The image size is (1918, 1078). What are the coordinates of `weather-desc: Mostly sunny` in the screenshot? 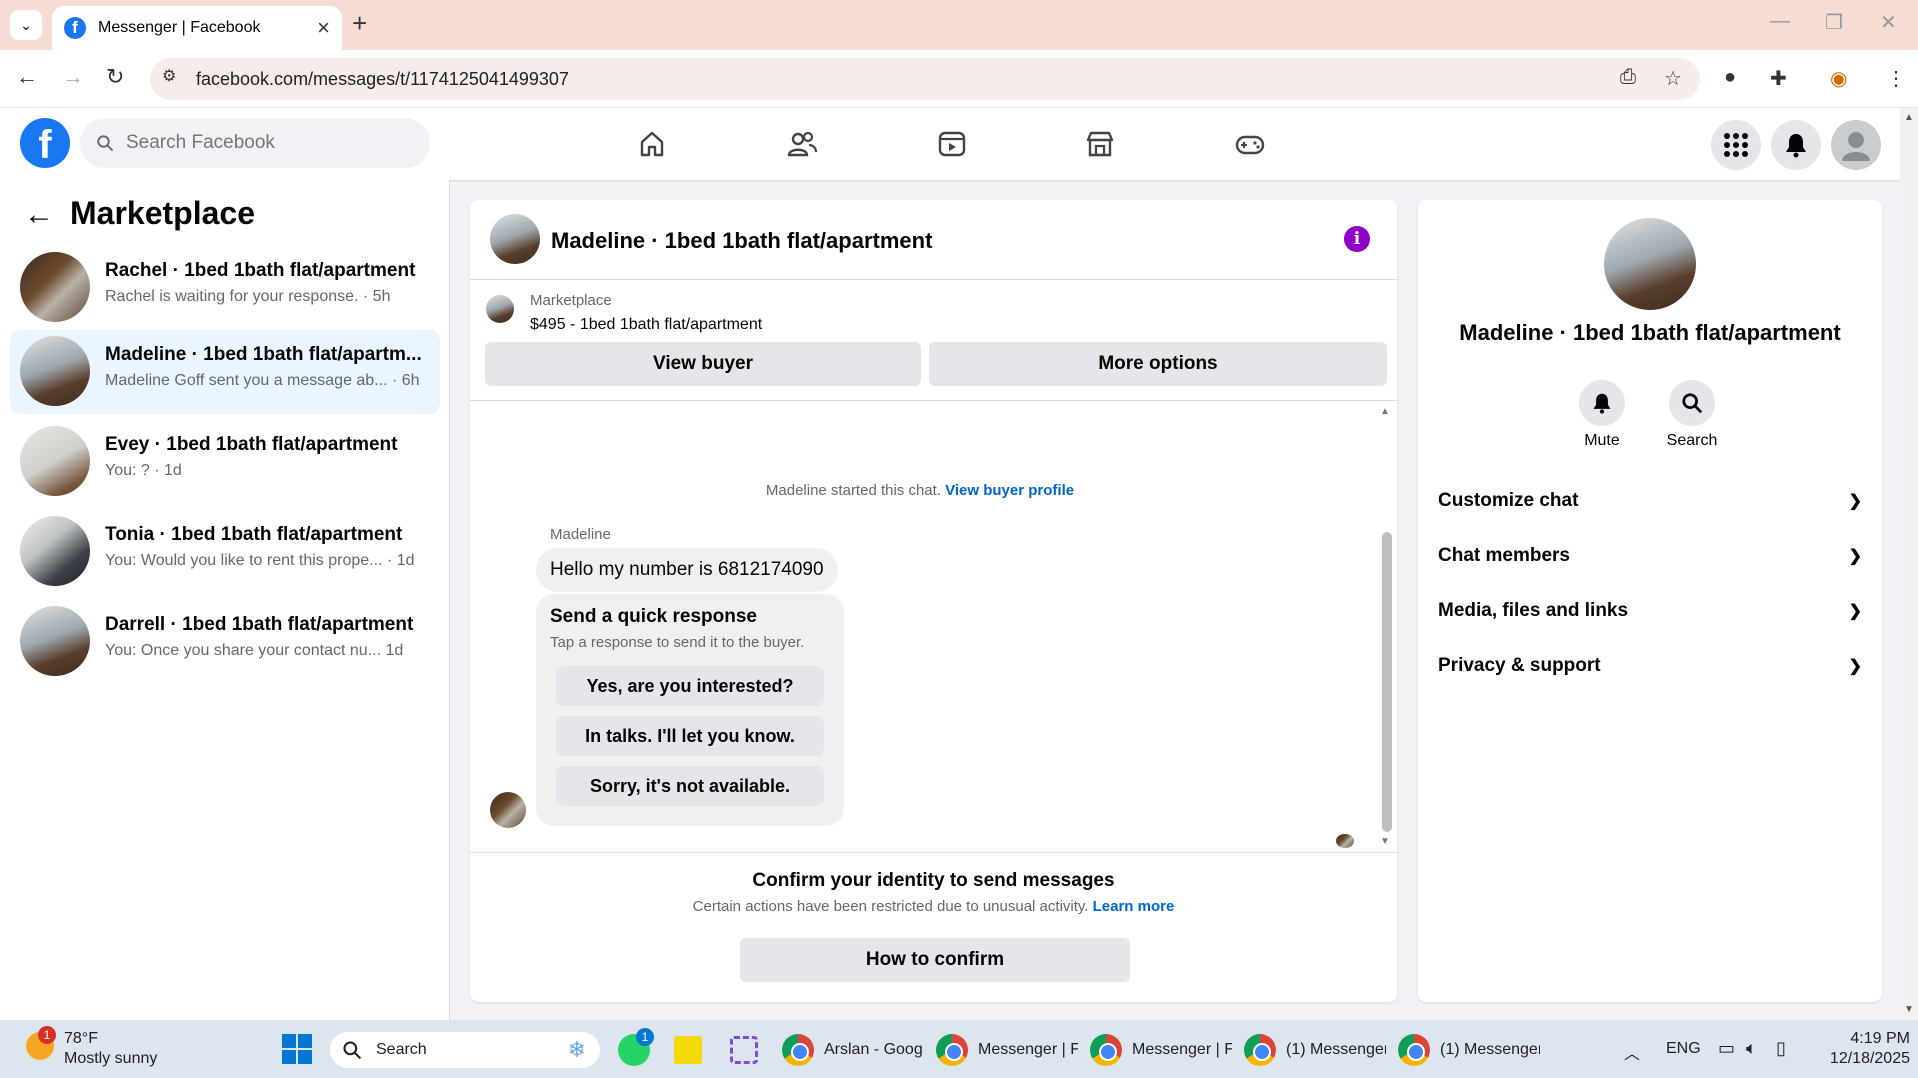 It's located at (111, 1058).